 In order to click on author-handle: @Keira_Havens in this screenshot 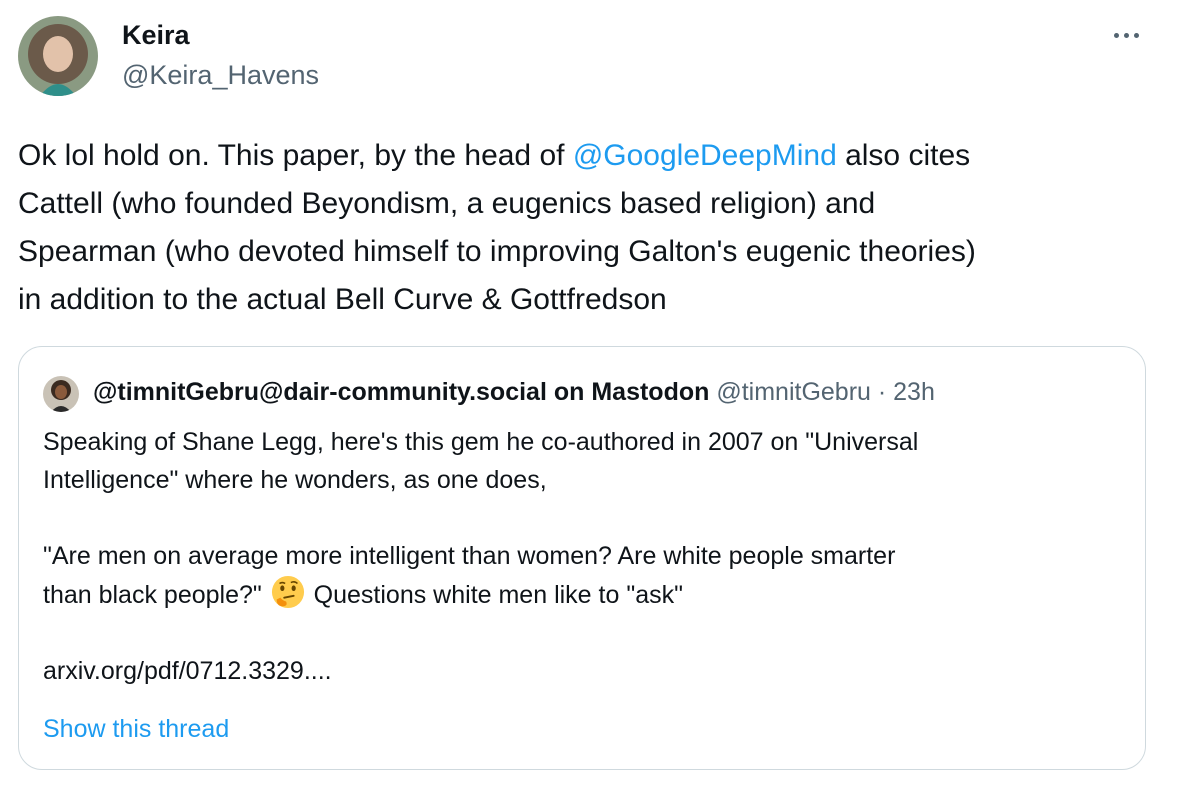, I will do `click(220, 75)`.